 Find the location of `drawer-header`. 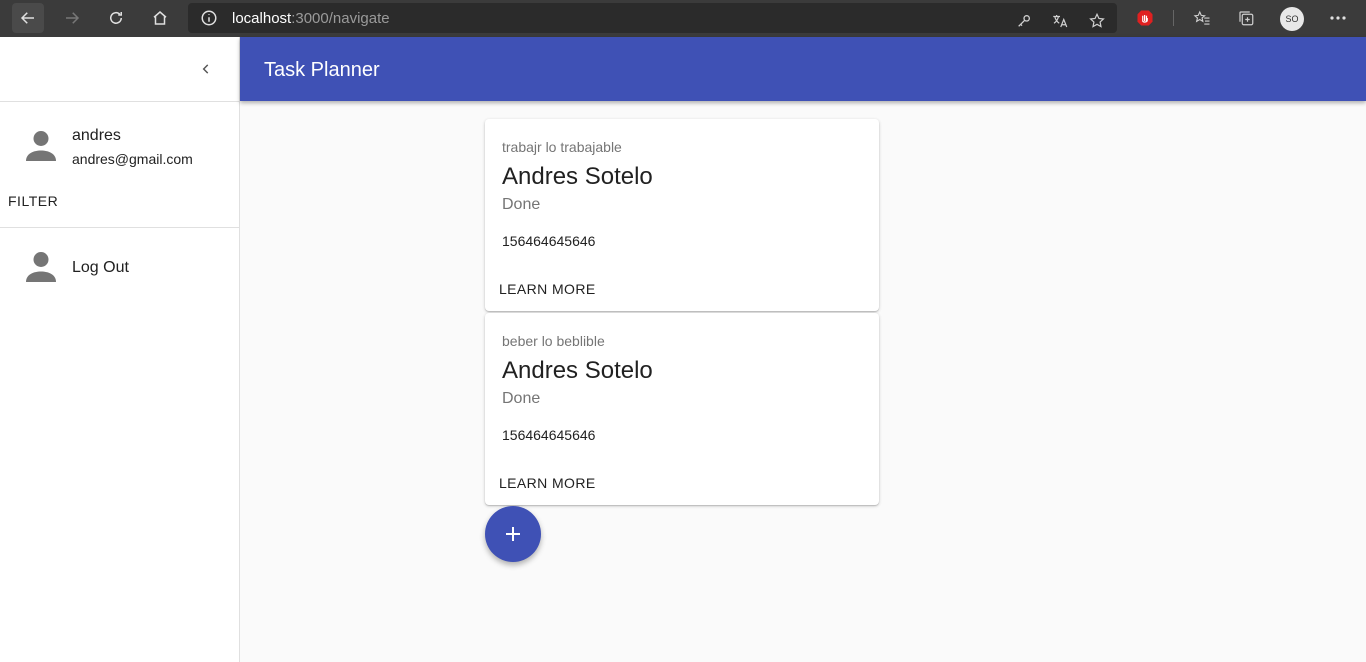

drawer-header is located at coordinates (119, 69).